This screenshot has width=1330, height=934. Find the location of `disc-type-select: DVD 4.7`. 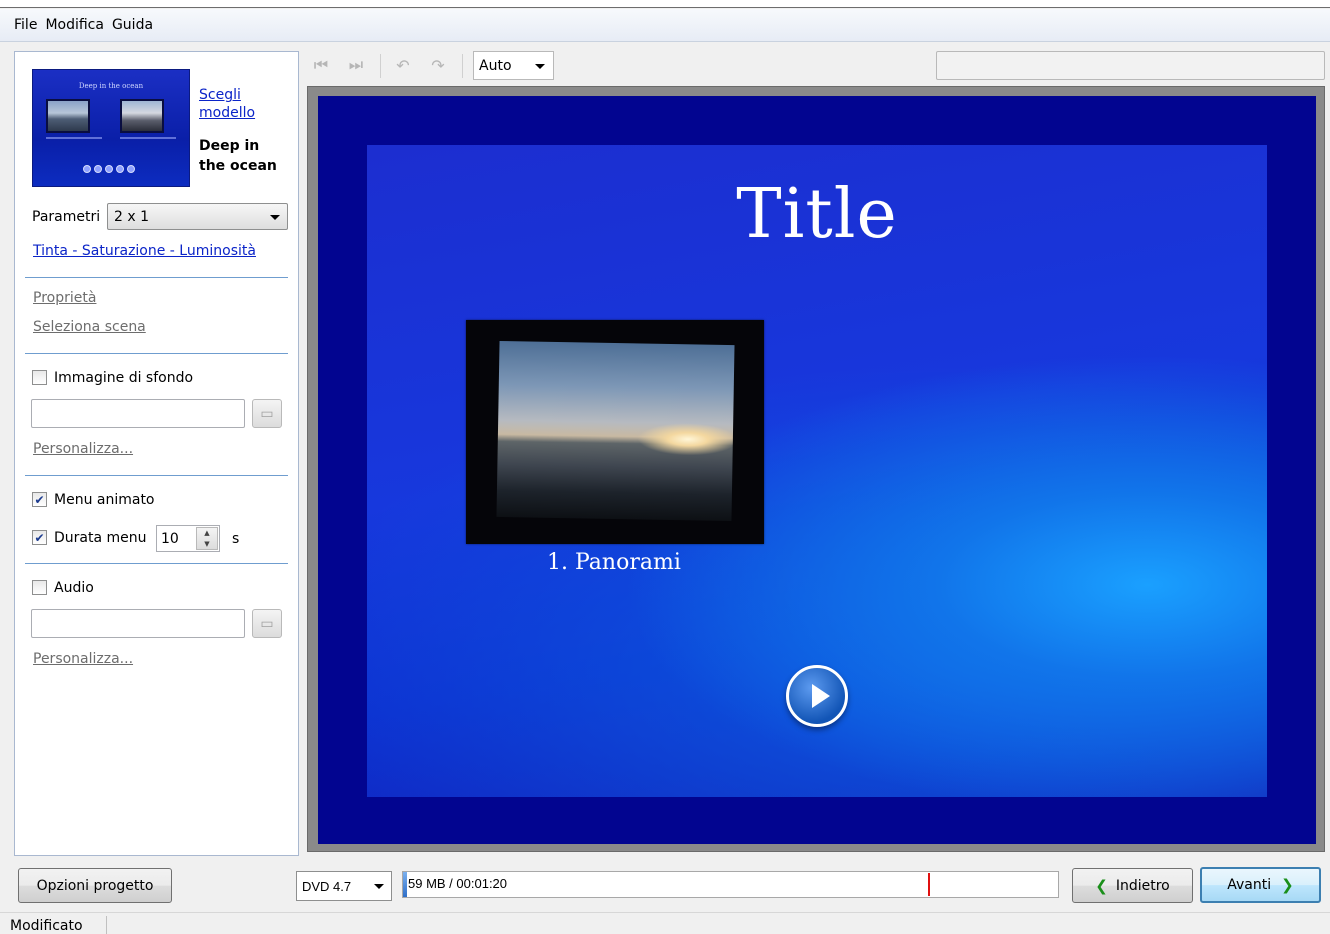

disc-type-select: DVD 4.7 is located at coordinates (344, 886).